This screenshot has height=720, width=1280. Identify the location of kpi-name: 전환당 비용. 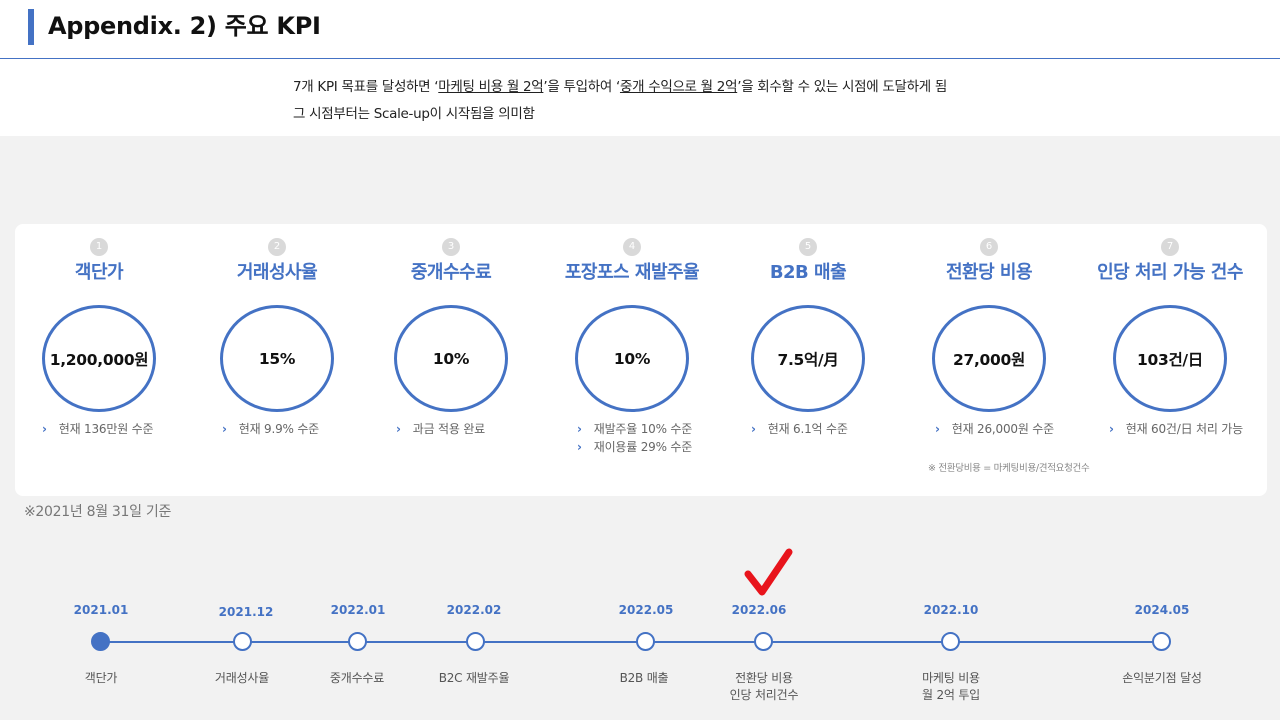
(989, 272).